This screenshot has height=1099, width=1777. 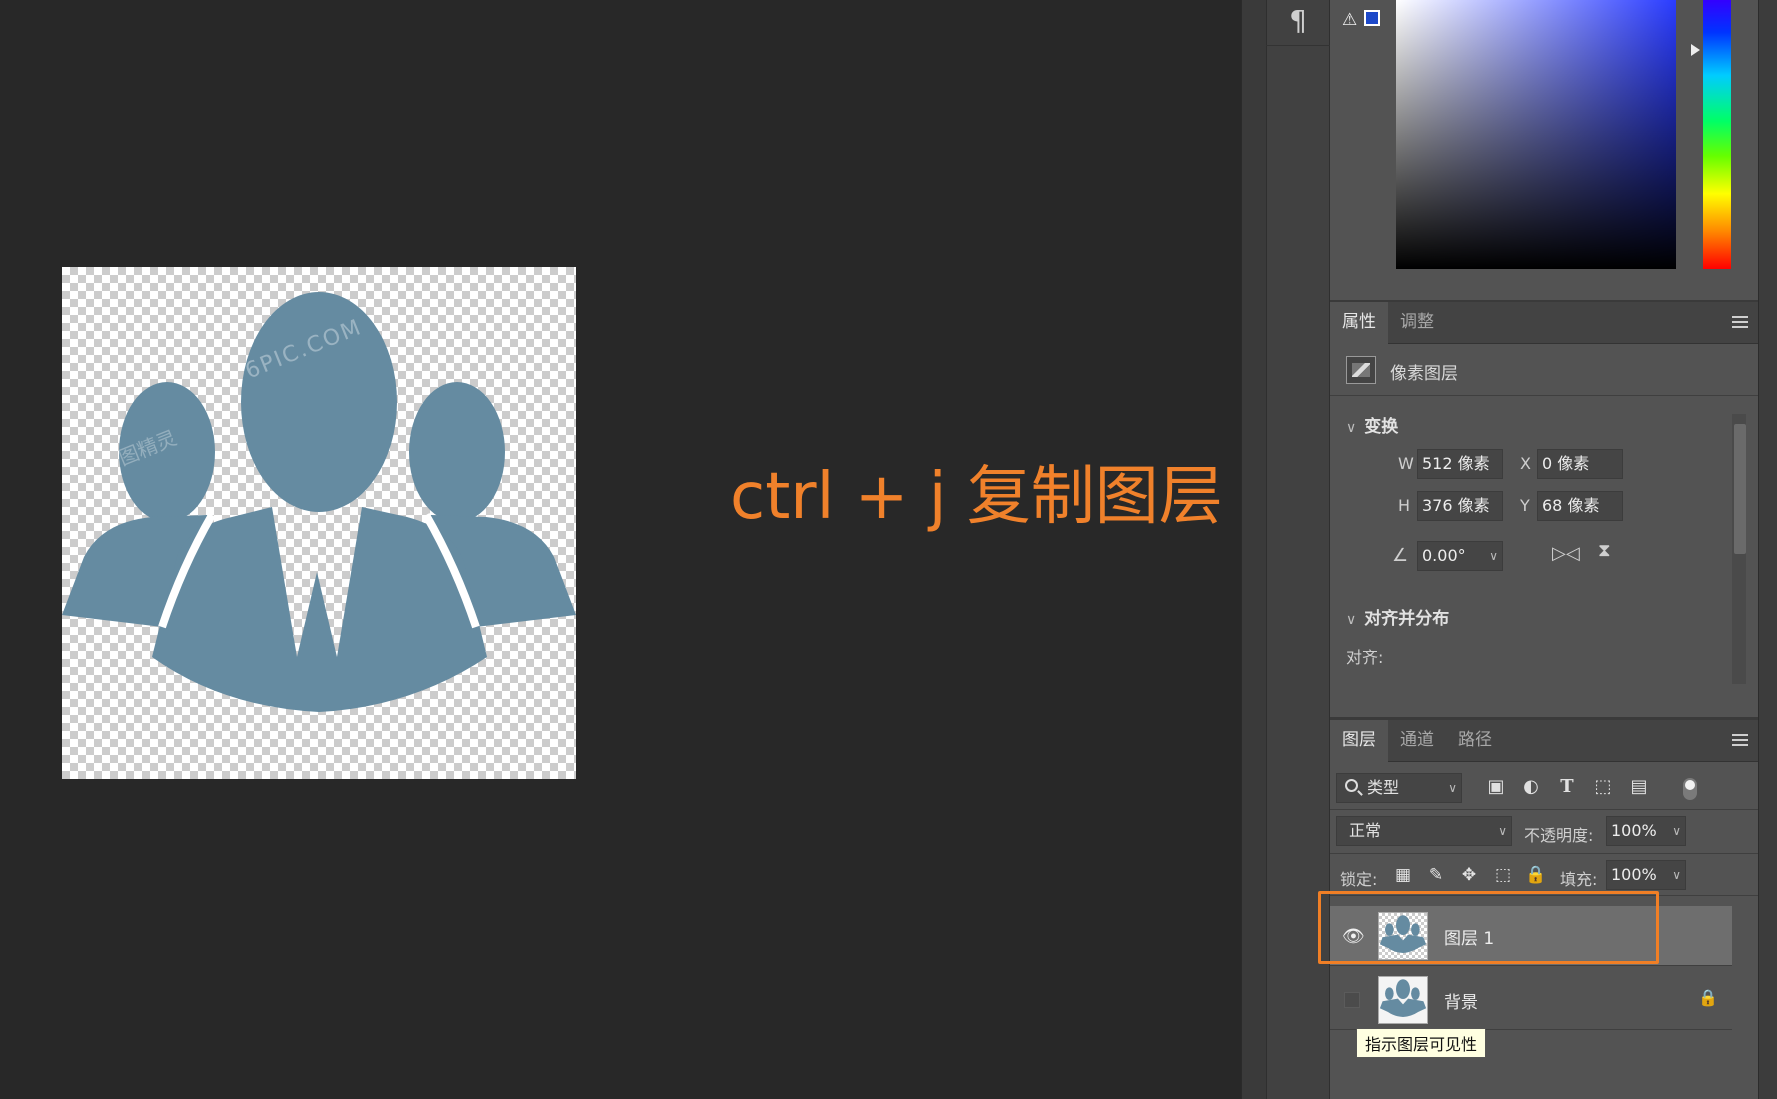 What do you see at coordinates (1404, 505) in the screenshot?
I see `height-label: H` at bounding box center [1404, 505].